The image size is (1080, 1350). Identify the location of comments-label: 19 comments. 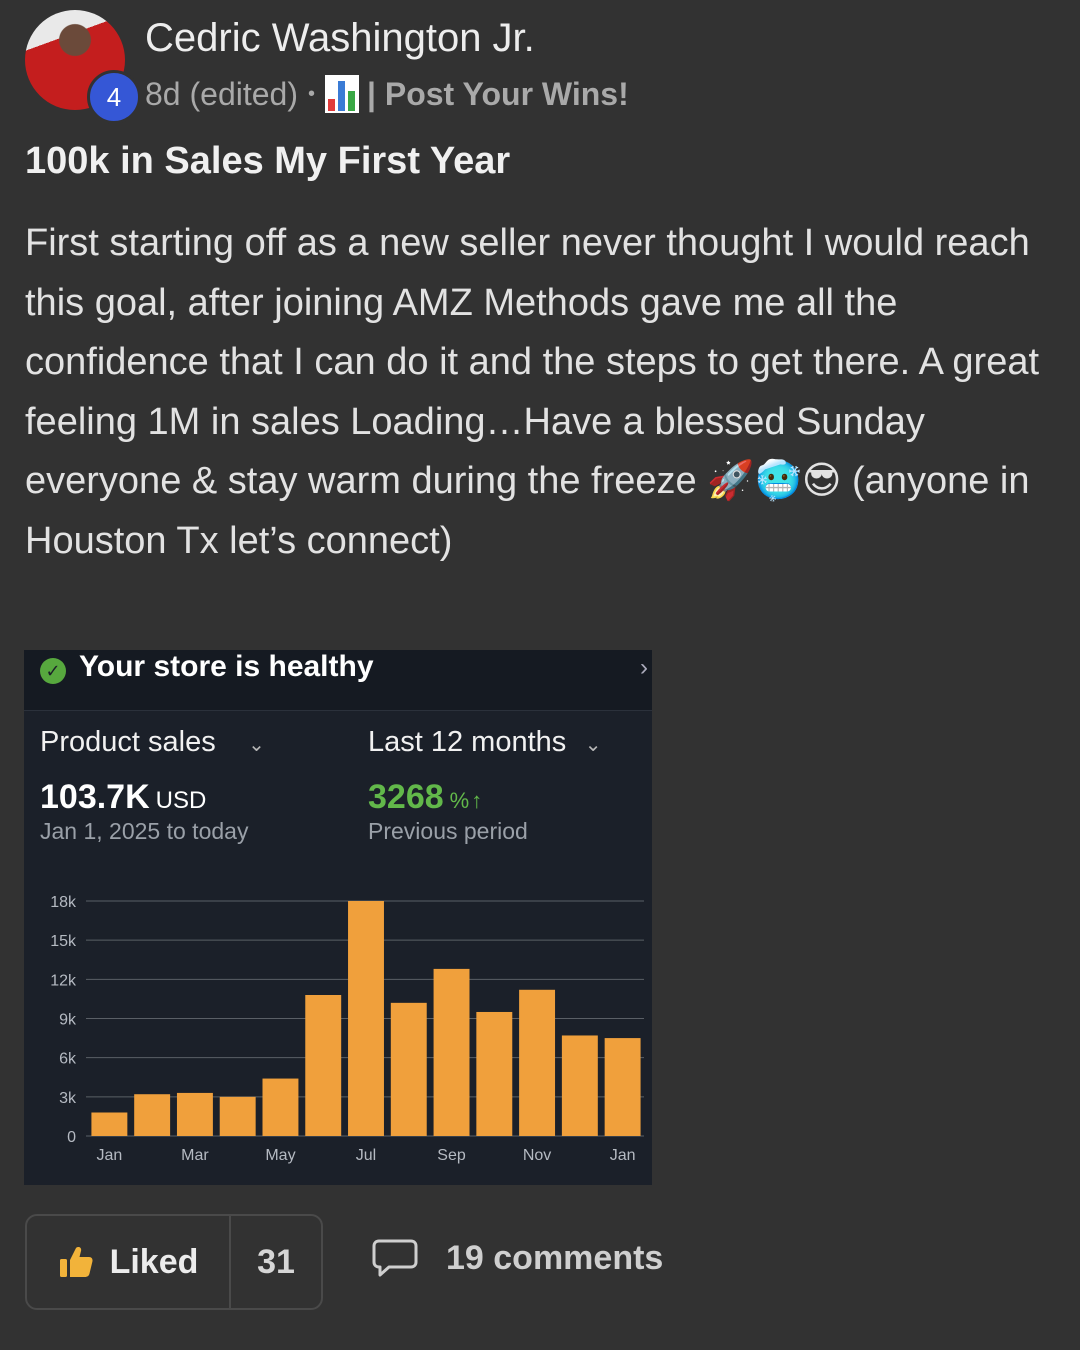
(555, 1257).